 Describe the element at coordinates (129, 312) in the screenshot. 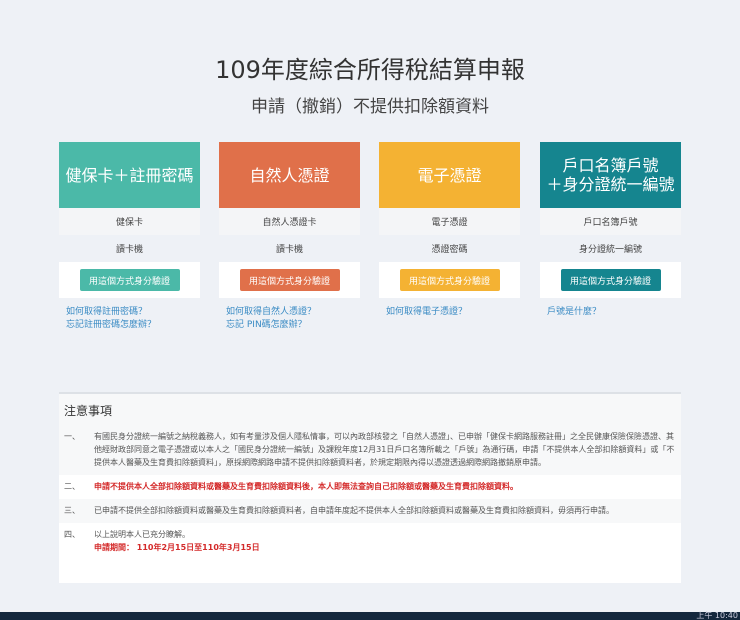

I see `help-link: 如何取得註冊密碼？` at that location.